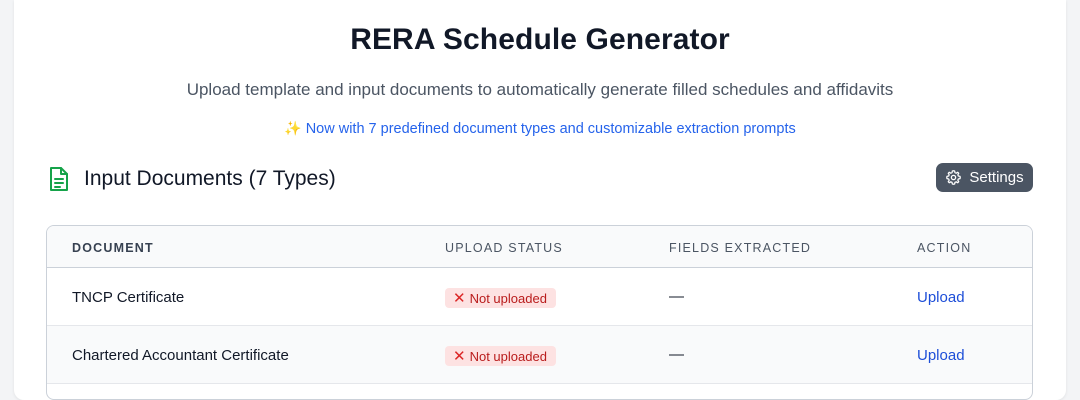 This screenshot has width=1080, height=400. I want to click on column-header-document: DOCUMENT, so click(113, 248).